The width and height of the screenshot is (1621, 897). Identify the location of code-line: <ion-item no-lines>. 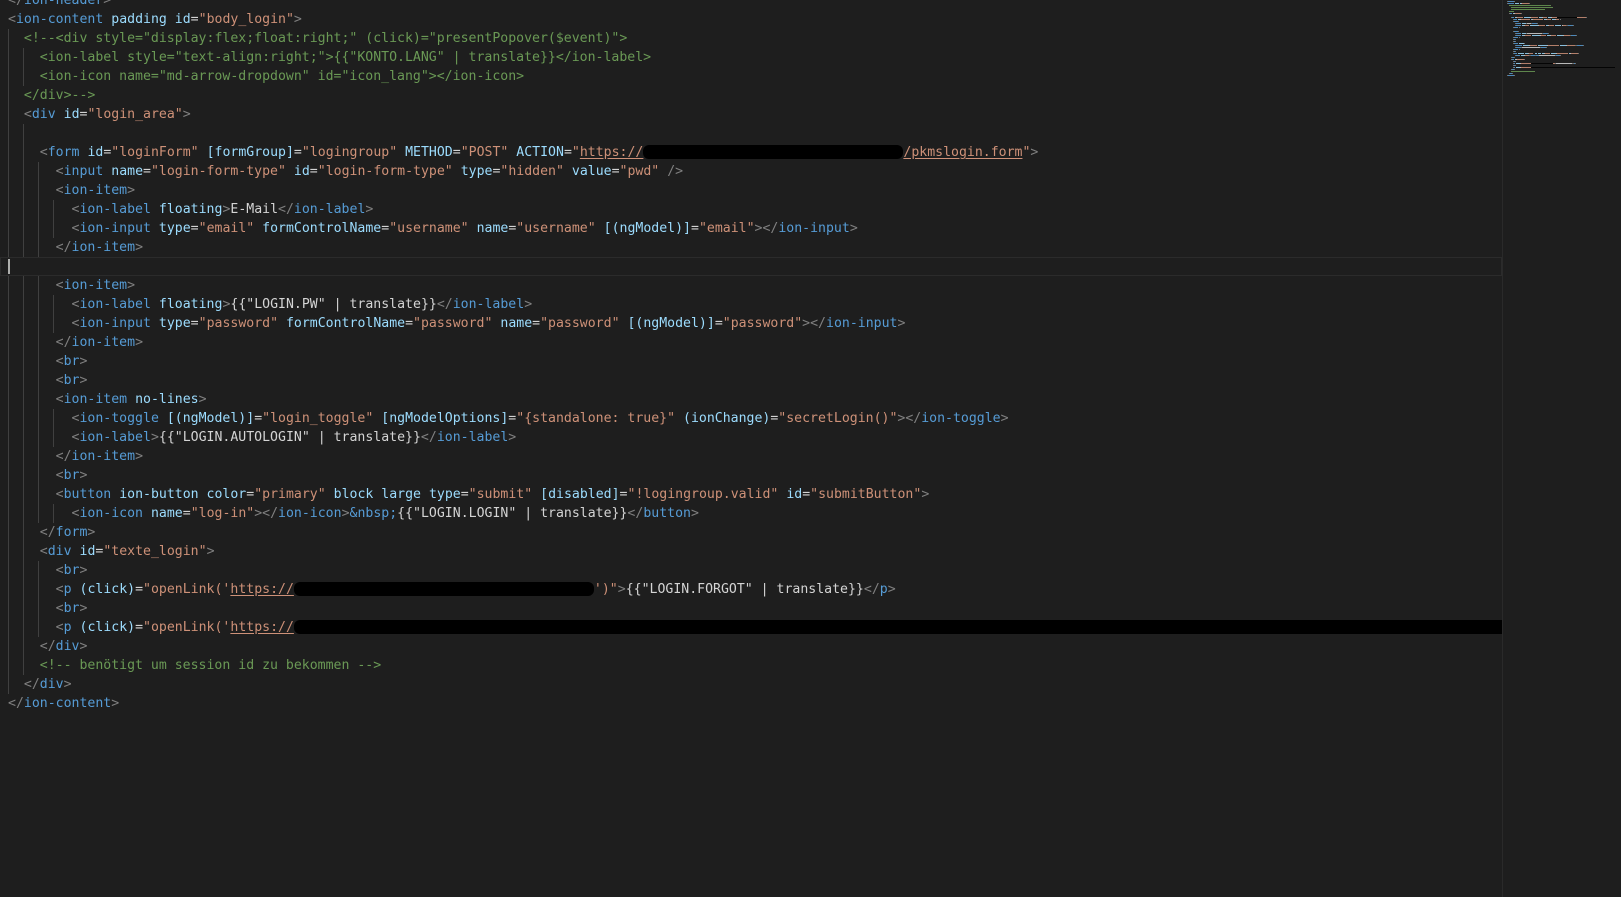
(753, 399).